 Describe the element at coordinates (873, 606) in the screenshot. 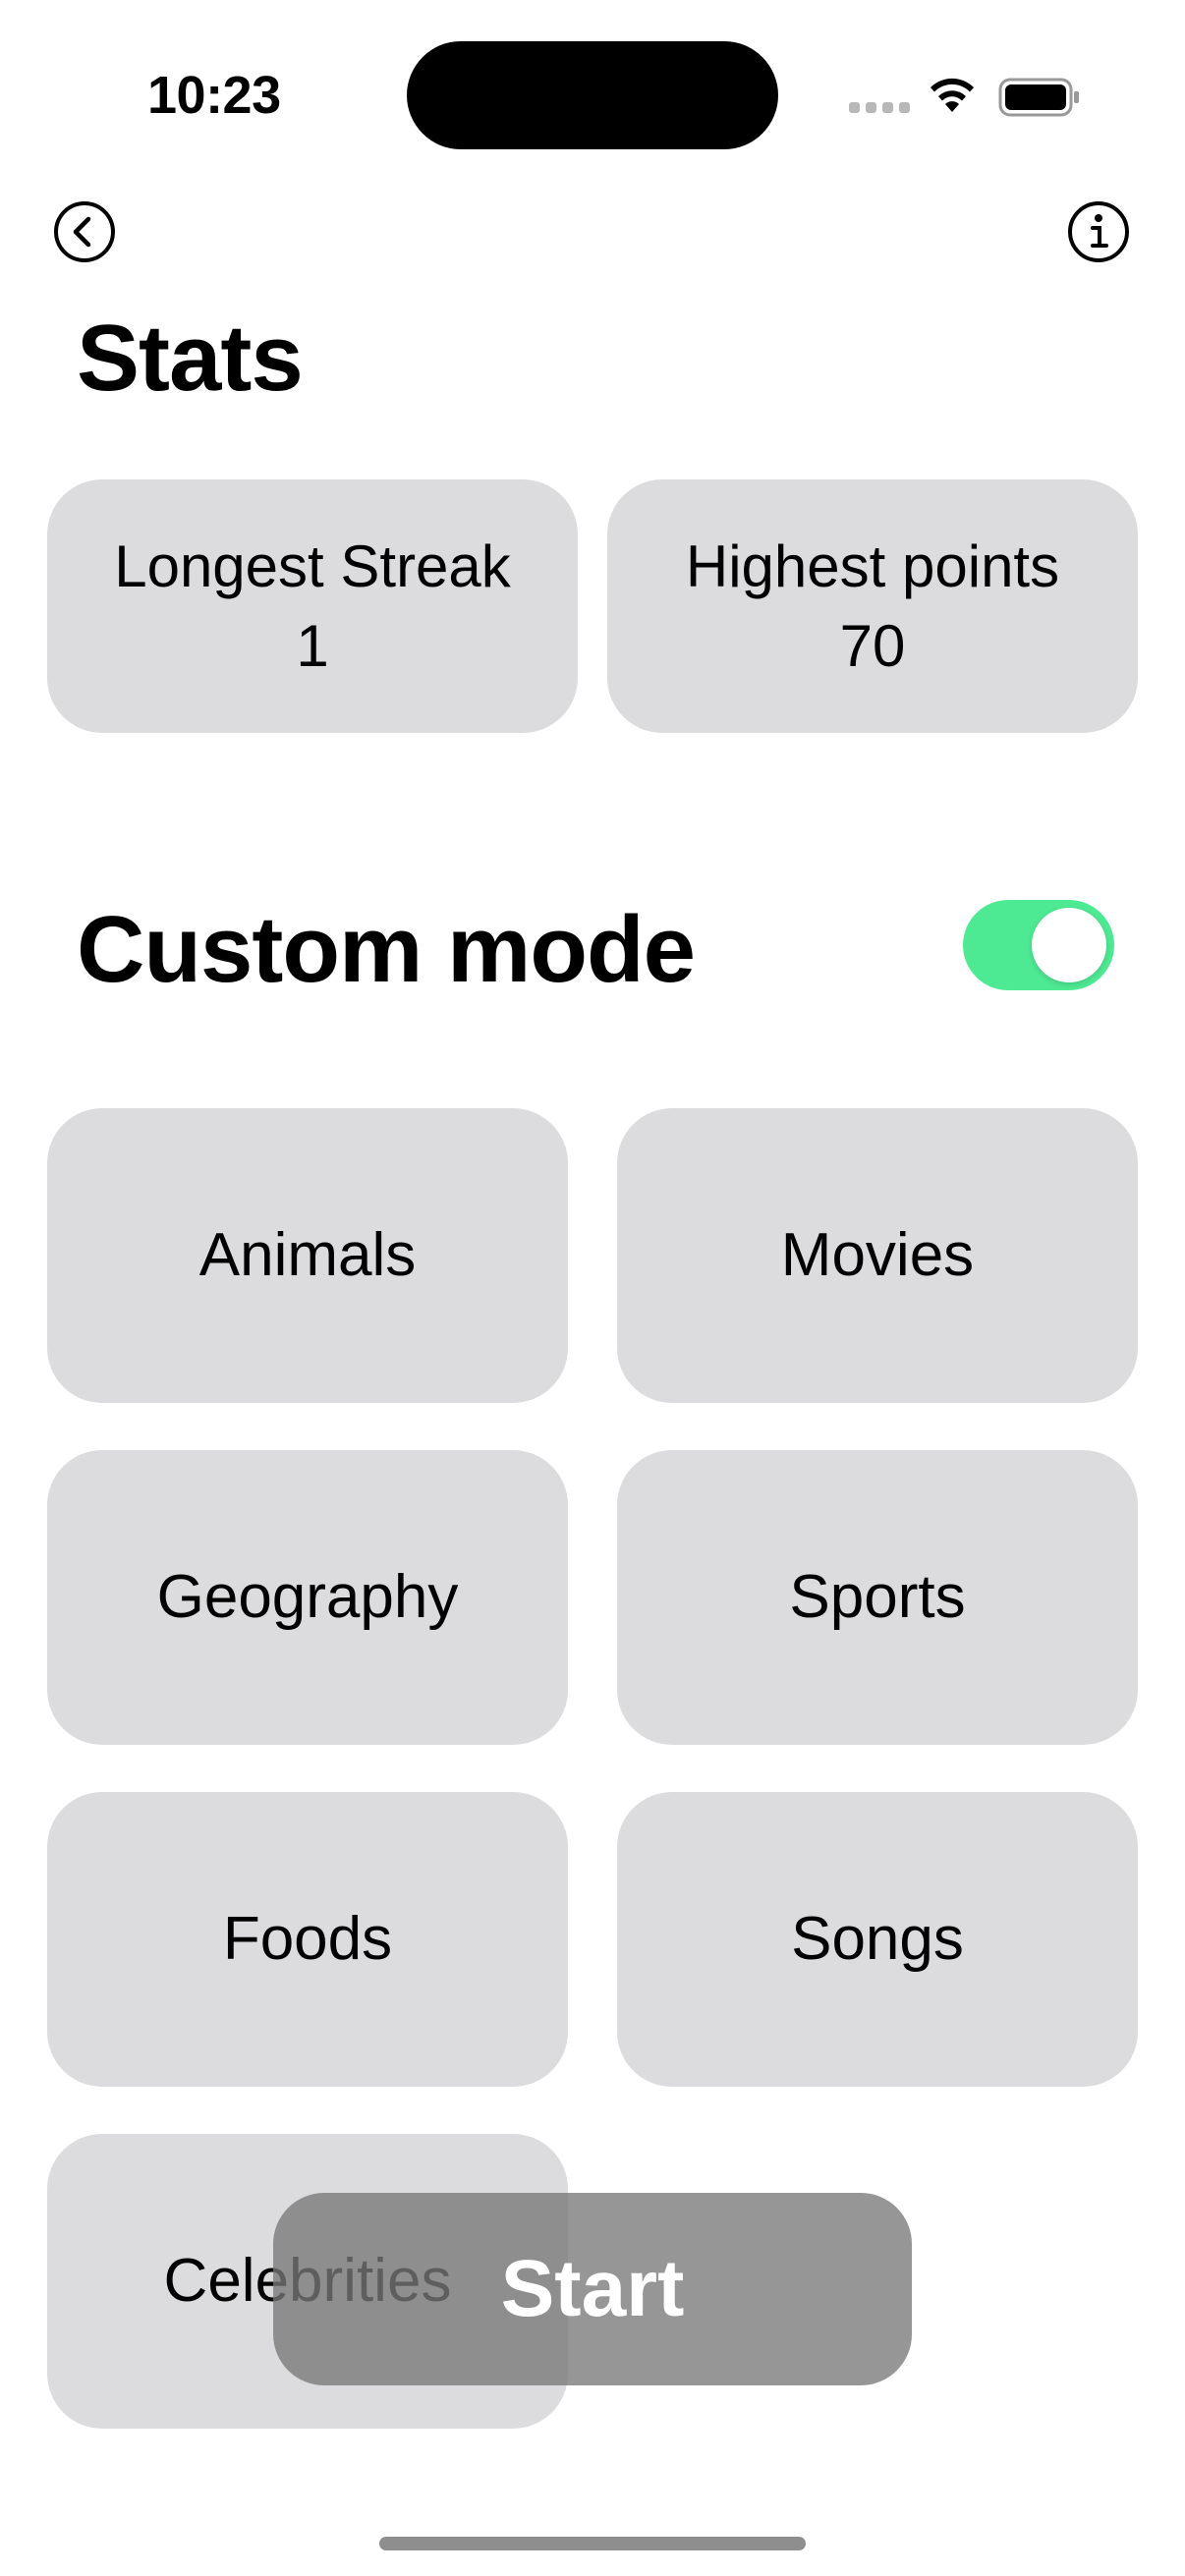

I see `highest-points-card: Highest points 70` at that location.